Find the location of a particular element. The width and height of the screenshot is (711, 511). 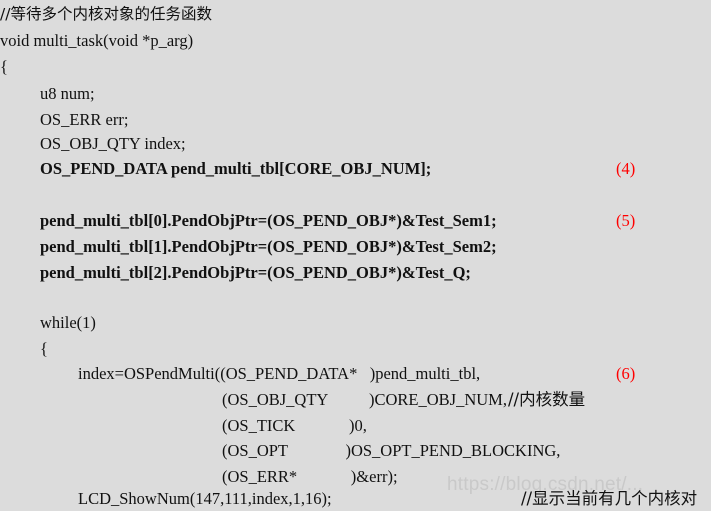

code-line: u8 num; is located at coordinates (67, 93).